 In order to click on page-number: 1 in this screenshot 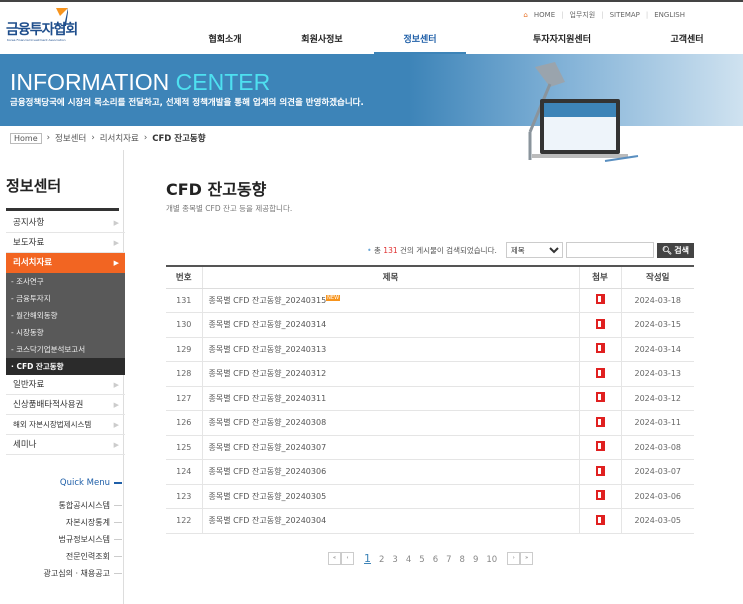, I will do `click(367, 558)`.